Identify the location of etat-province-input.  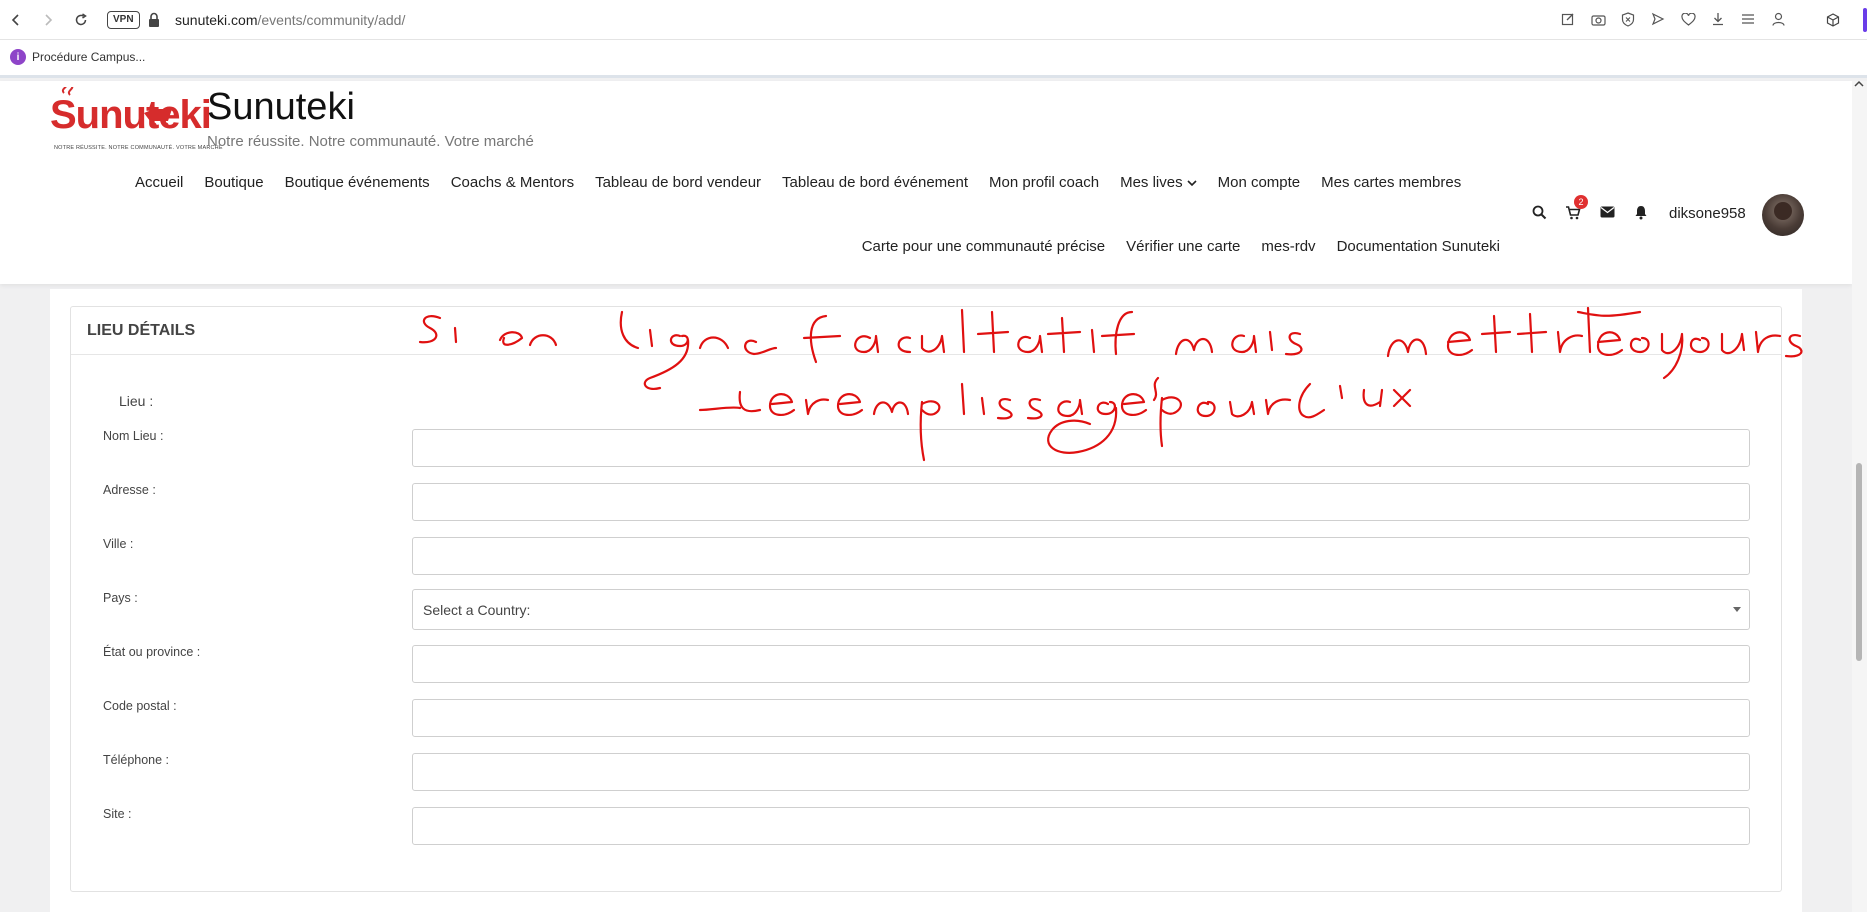
(1081, 664).